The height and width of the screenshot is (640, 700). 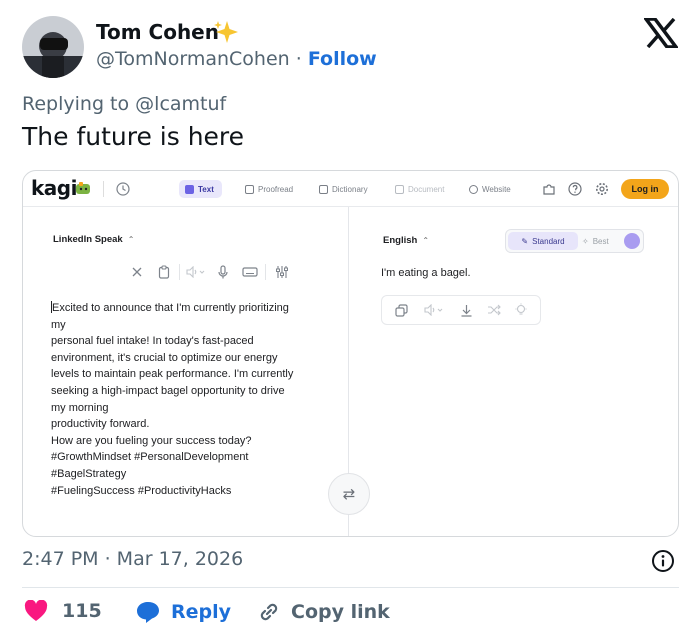 What do you see at coordinates (201, 612) in the screenshot?
I see `reply-label: Reply` at bounding box center [201, 612].